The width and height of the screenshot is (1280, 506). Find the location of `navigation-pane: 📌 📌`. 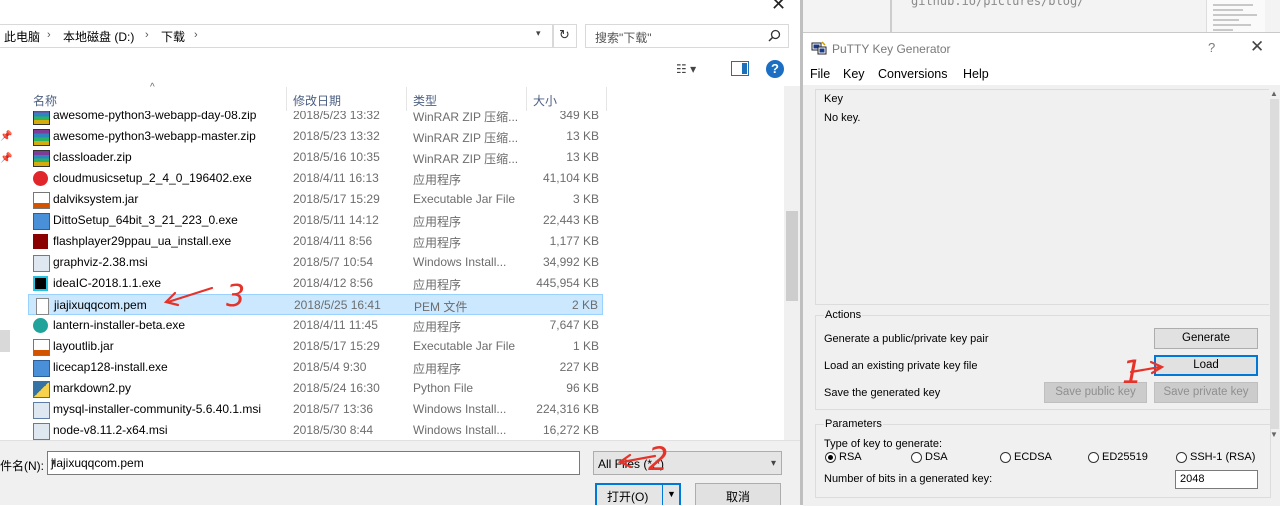

navigation-pane: 📌 📌 is located at coordinates (14, 263).